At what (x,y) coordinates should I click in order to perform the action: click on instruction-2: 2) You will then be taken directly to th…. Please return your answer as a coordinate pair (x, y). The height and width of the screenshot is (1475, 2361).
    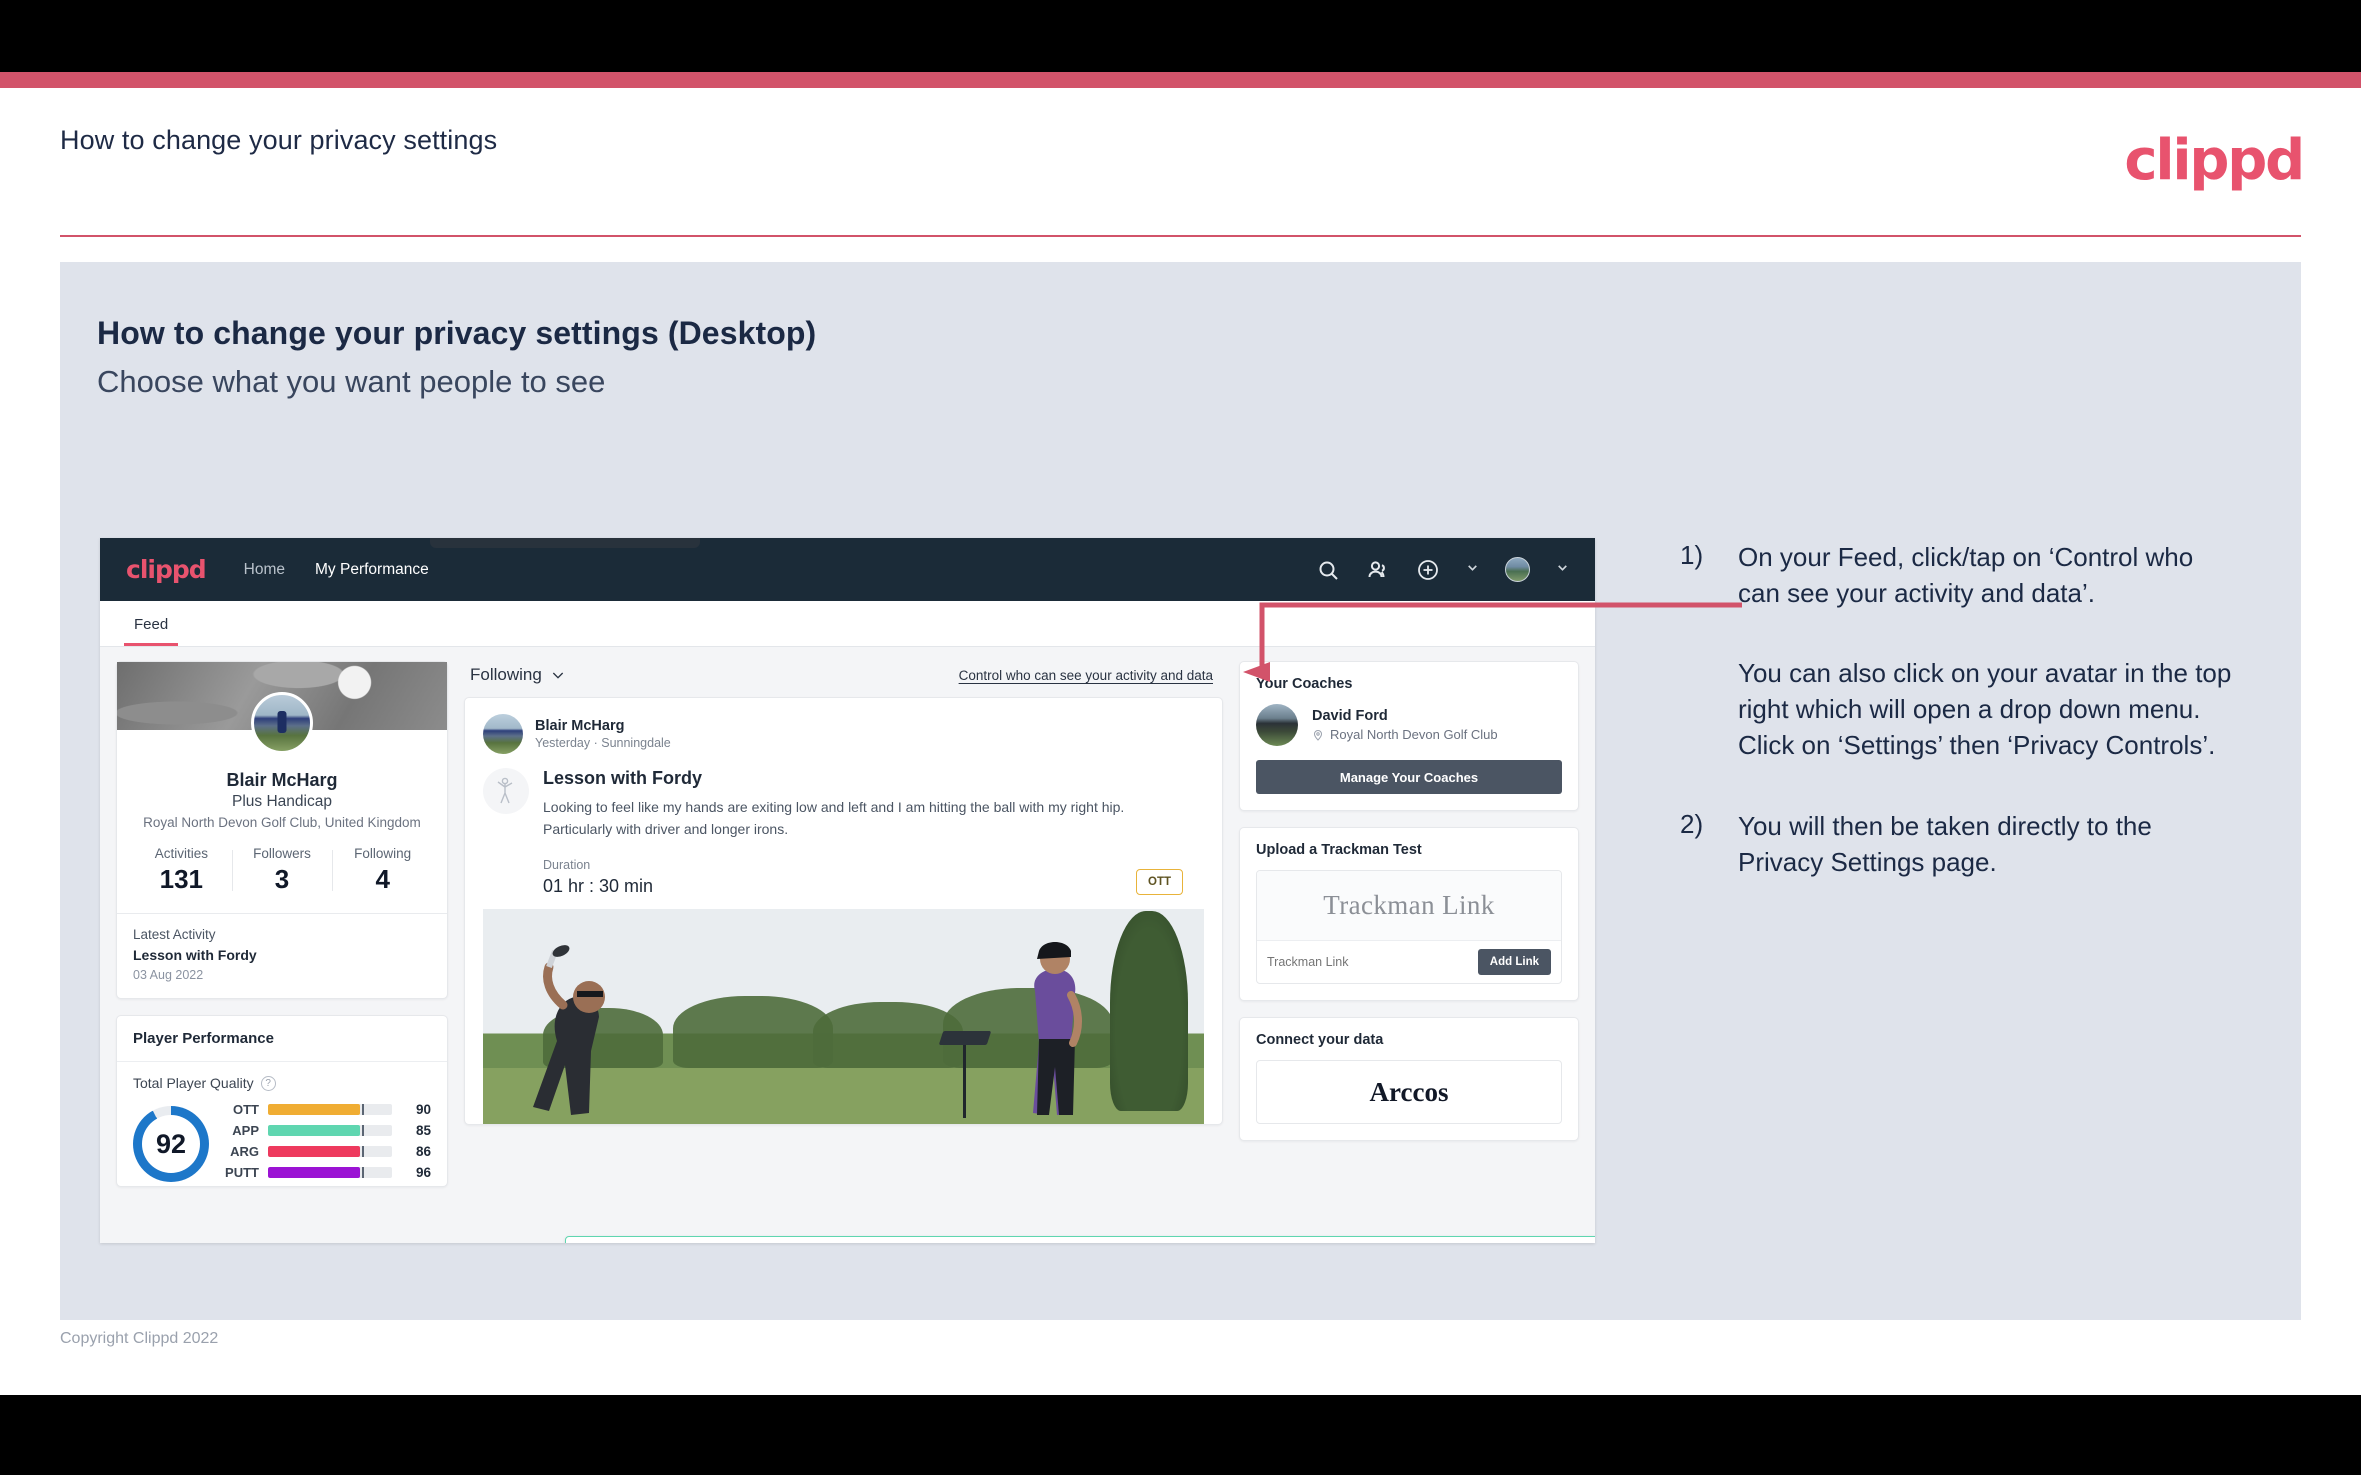
    Looking at the image, I should click on (1960, 845).